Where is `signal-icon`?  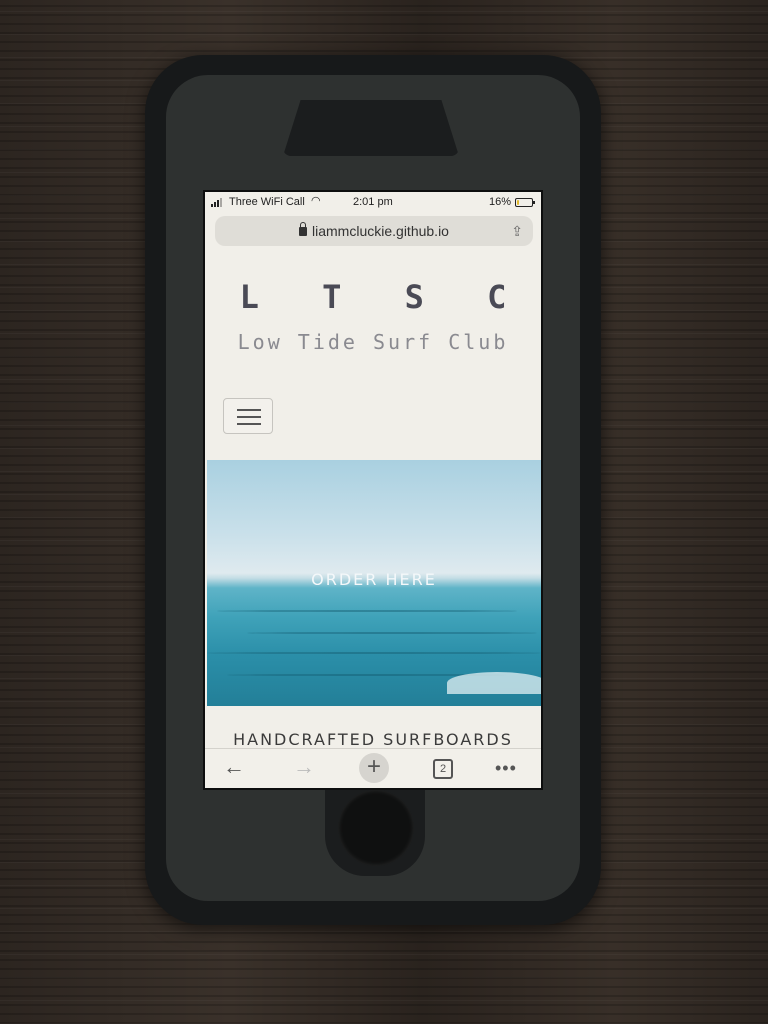
signal-icon is located at coordinates (216, 202).